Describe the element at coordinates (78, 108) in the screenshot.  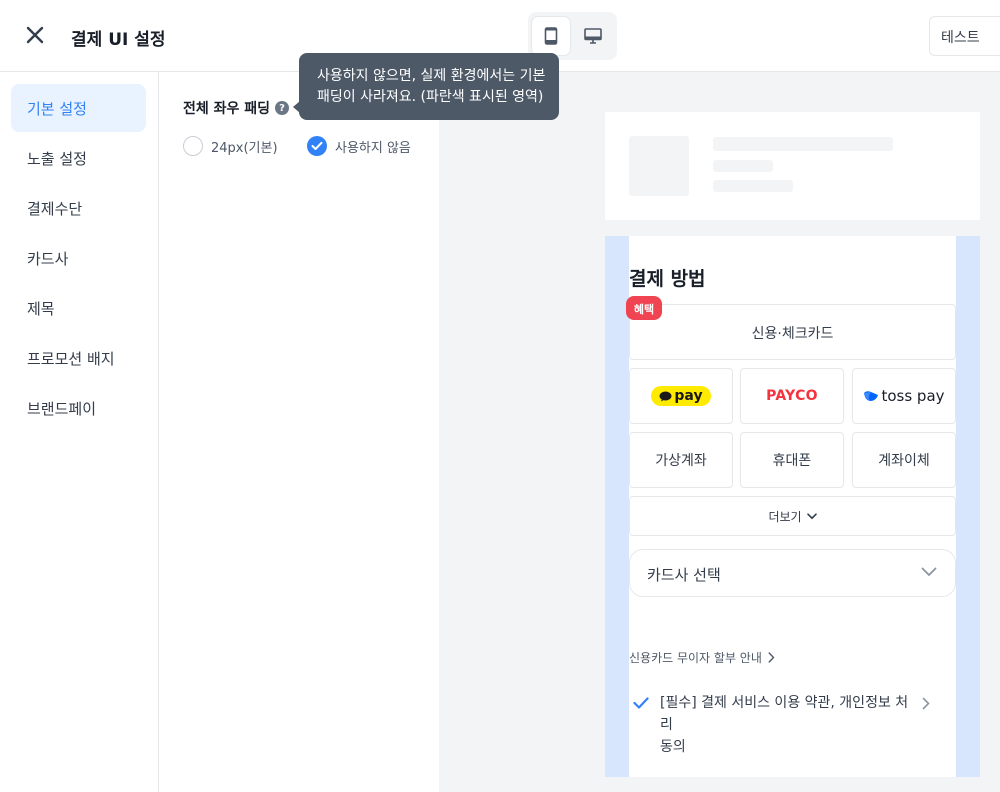
I see `sidebar-item-basic-settings: 기본 설정` at that location.